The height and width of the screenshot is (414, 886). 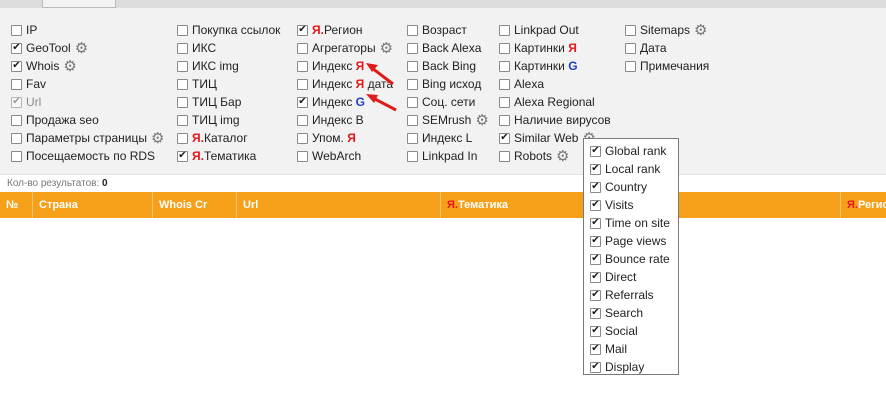 What do you see at coordinates (631, 223) in the screenshot?
I see `option-time-on-site: ✔ Time on site` at bounding box center [631, 223].